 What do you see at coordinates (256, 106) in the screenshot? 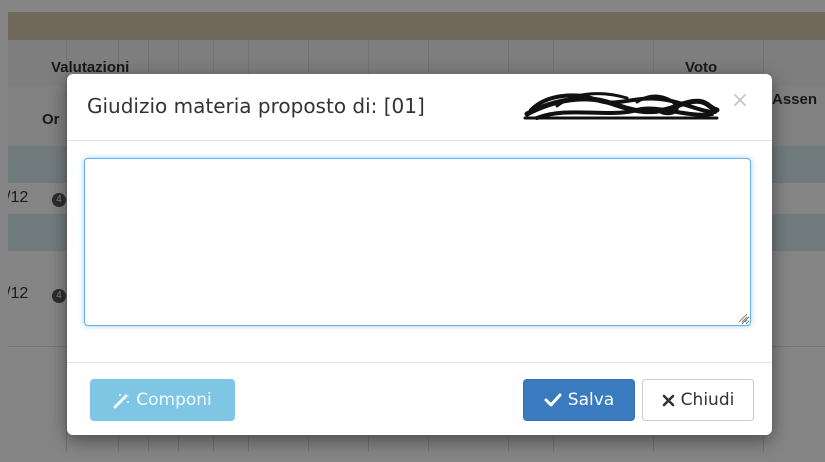
I see `modal-title: Giudizio materia proposto di: [01]` at bounding box center [256, 106].